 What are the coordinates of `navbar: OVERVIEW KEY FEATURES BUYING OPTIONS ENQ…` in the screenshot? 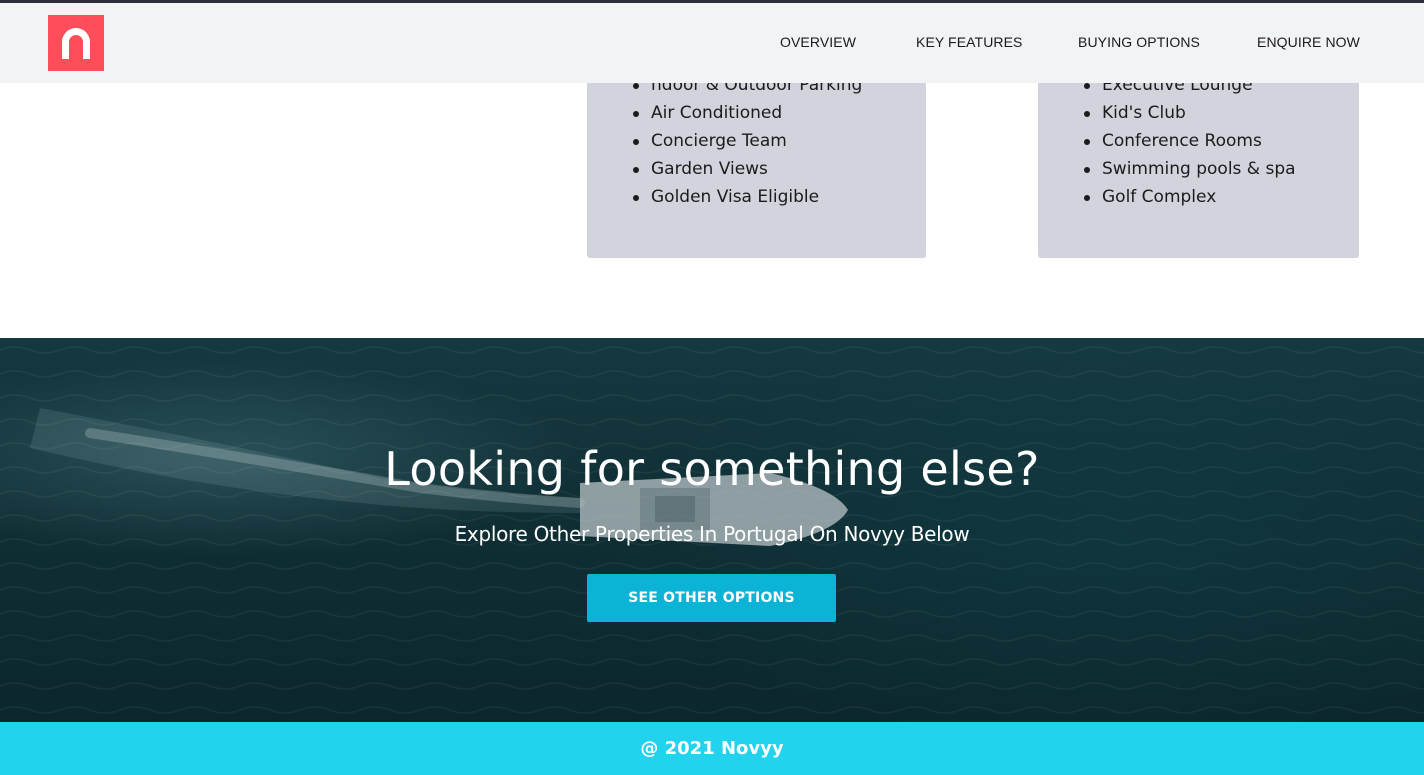 It's located at (712, 43).